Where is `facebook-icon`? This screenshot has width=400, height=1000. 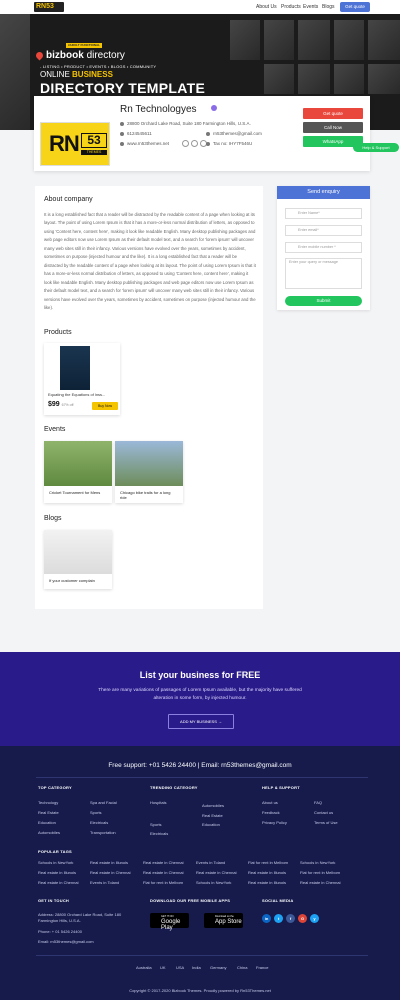
facebook-icon is located at coordinates (185, 143).